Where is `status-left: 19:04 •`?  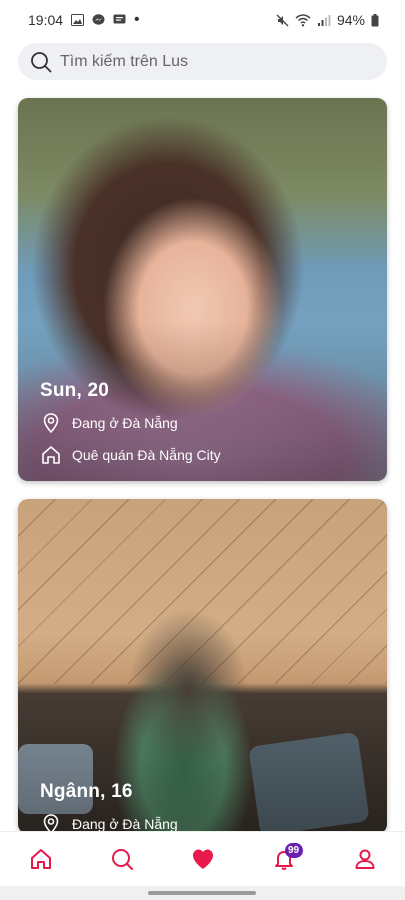 status-left: 19:04 • is located at coordinates (84, 20).